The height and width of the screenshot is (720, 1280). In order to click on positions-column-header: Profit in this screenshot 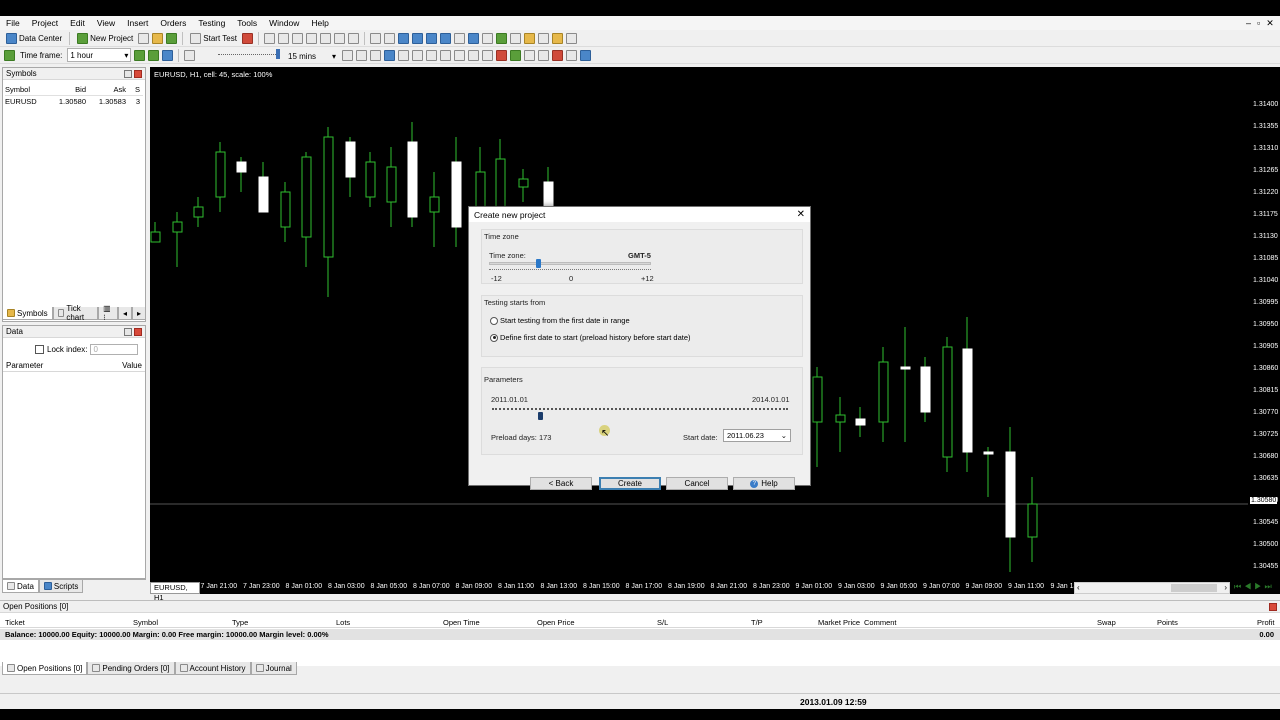, I will do `click(1266, 622)`.